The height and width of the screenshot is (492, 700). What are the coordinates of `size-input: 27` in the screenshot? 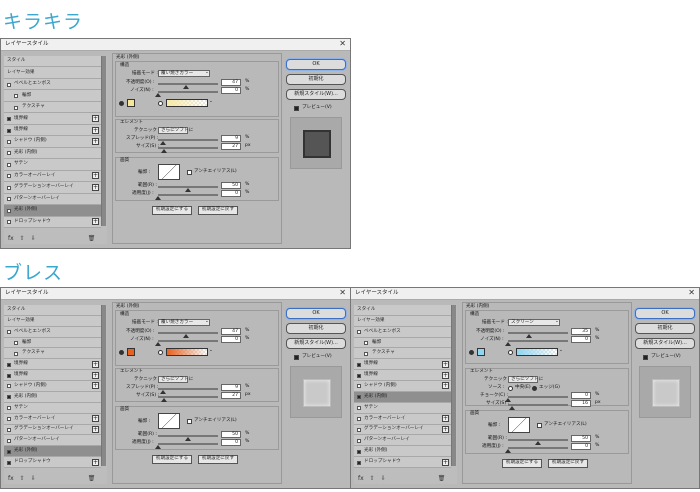 It's located at (231, 395).